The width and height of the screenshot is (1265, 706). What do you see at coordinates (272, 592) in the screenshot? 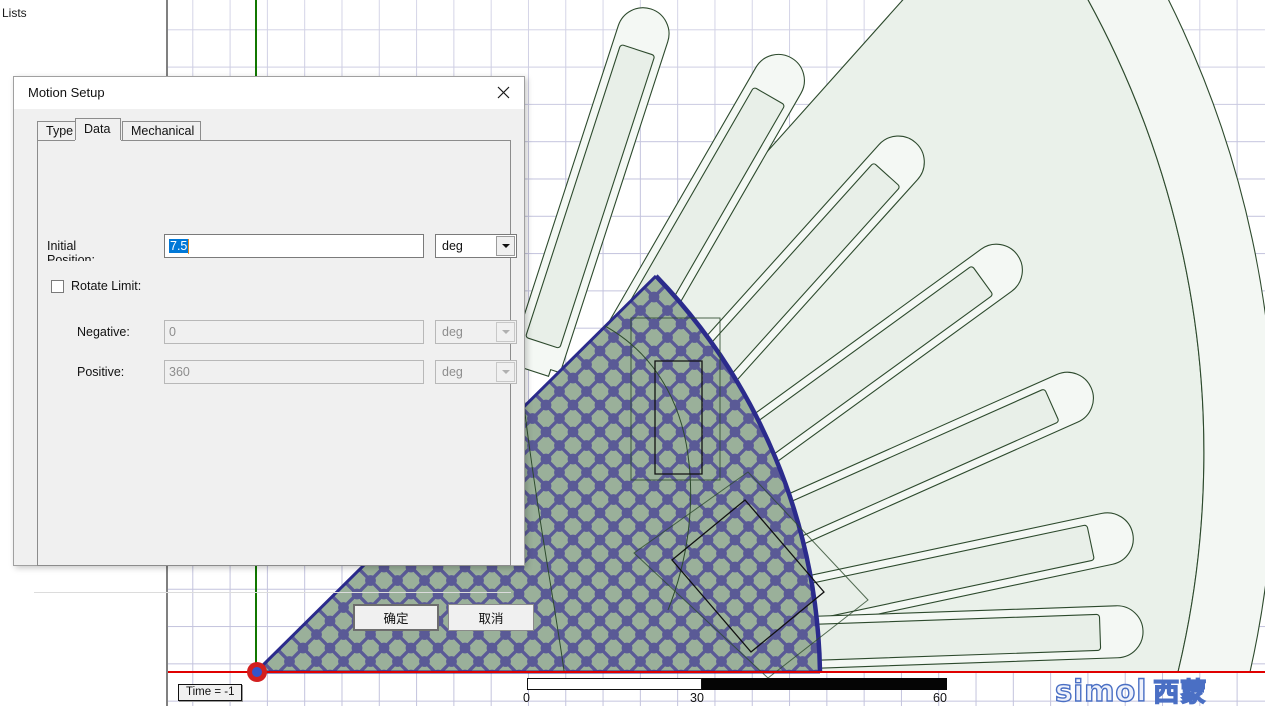
I see `dialog-separator` at bounding box center [272, 592].